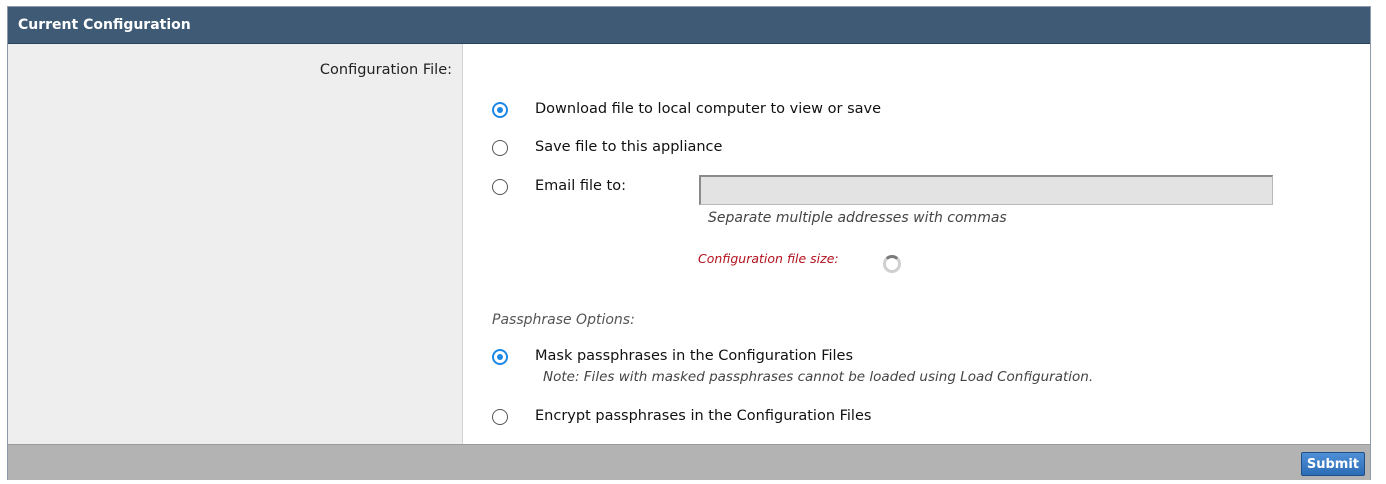  What do you see at coordinates (563, 320) in the screenshot?
I see `passphrase-options-label: Passphrase Options:` at bounding box center [563, 320].